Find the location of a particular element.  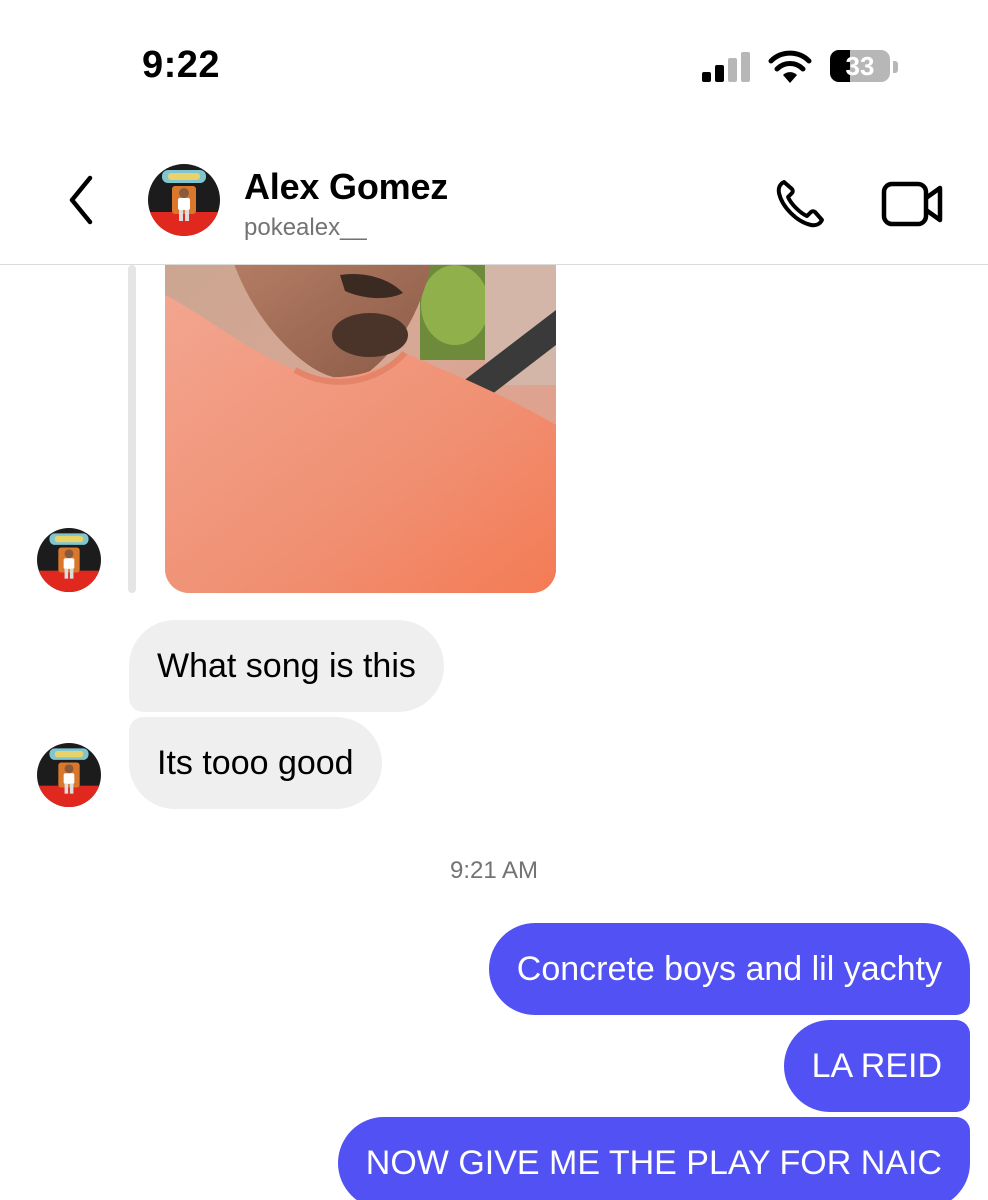

chat-header: Alex Gomez pokealex__ is located at coordinates (494, 197).